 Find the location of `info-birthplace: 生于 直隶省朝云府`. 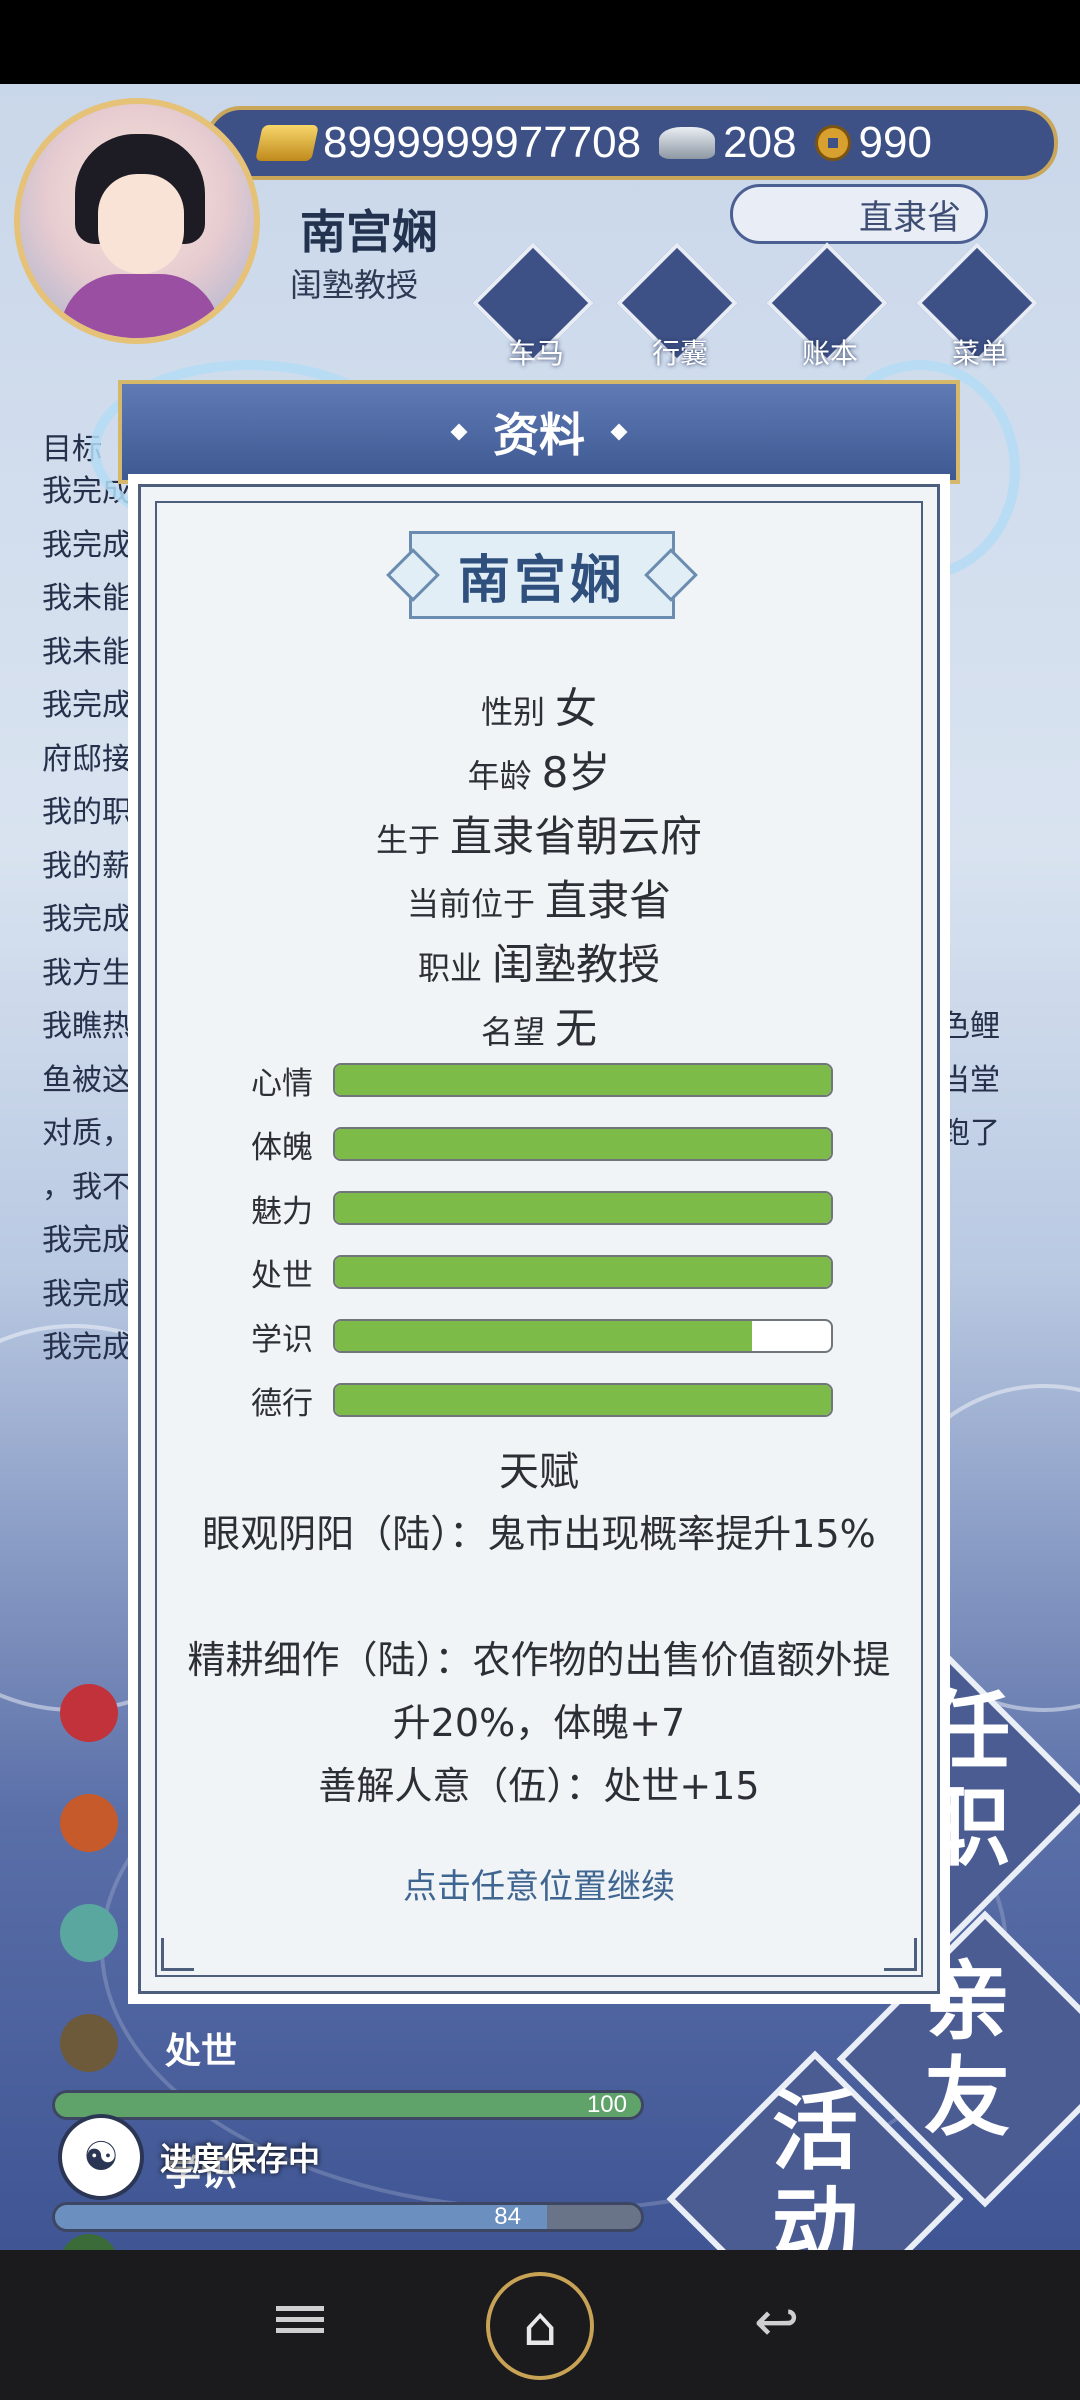

info-birthplace: 生于 直隶省朝云府 is located at coordinates (539, 833).